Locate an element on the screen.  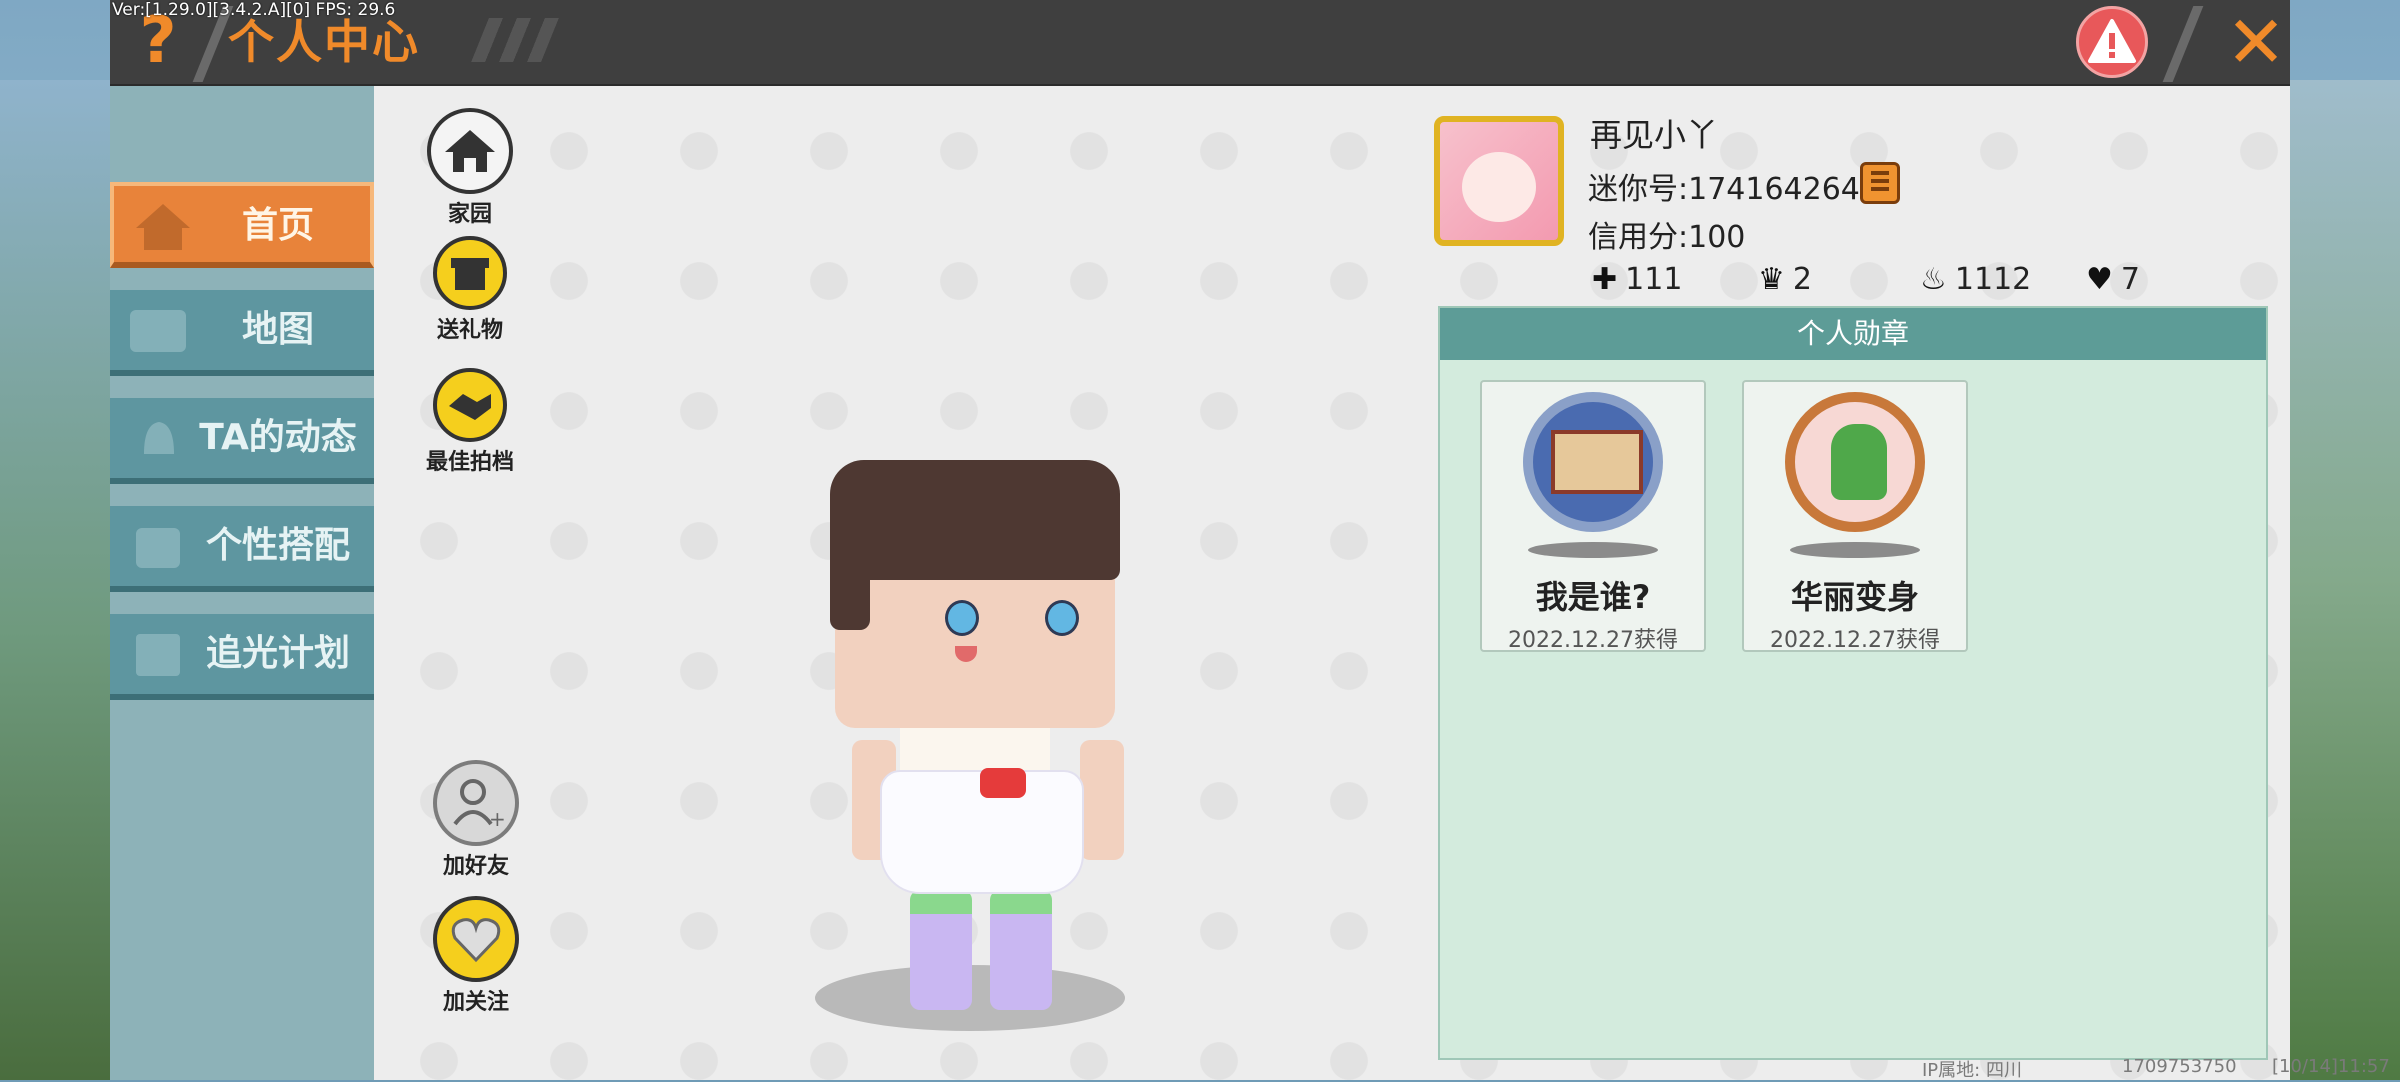
best-partner-label: 最佳拍档 is located at coordinates (469, 462).